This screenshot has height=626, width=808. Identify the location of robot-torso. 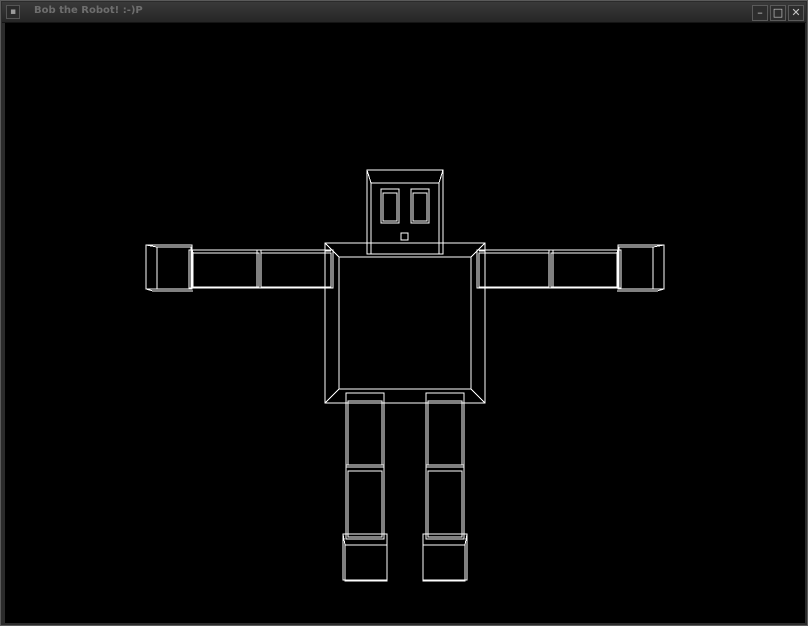
(405, 323).